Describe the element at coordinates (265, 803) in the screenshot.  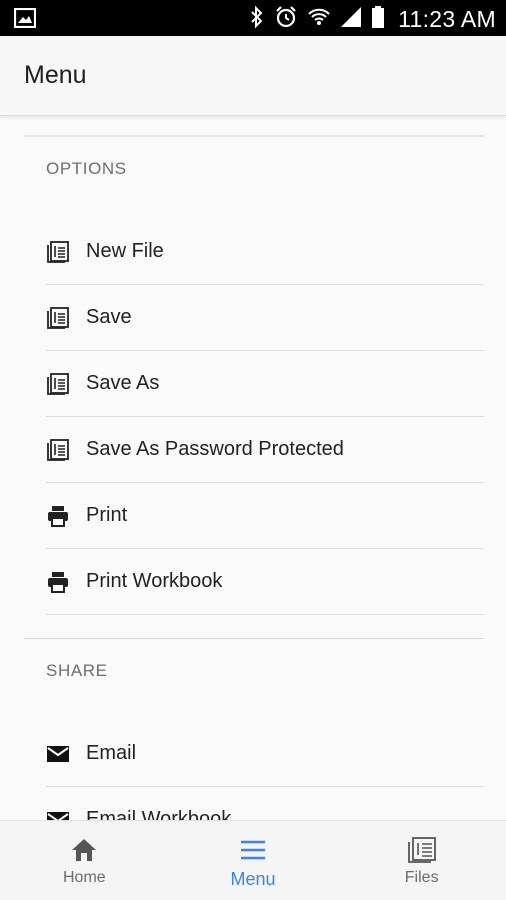
I see `menu-item-email-workbook: Email Workbook` at that location.